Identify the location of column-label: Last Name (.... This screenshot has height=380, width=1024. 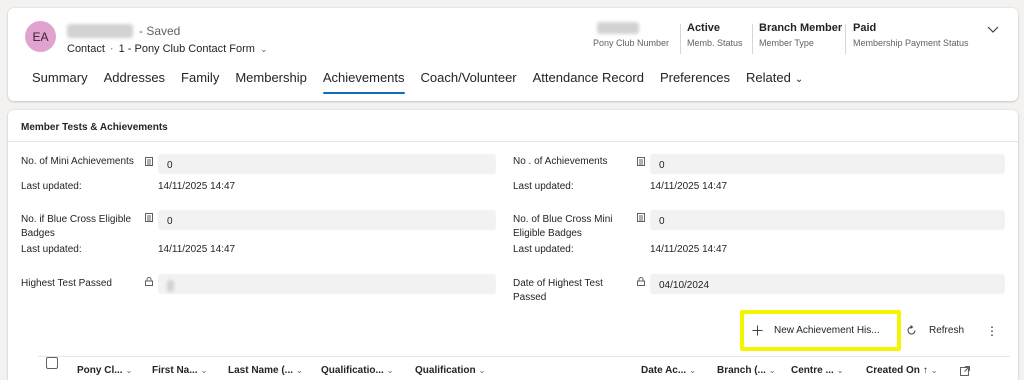
(261, 370).